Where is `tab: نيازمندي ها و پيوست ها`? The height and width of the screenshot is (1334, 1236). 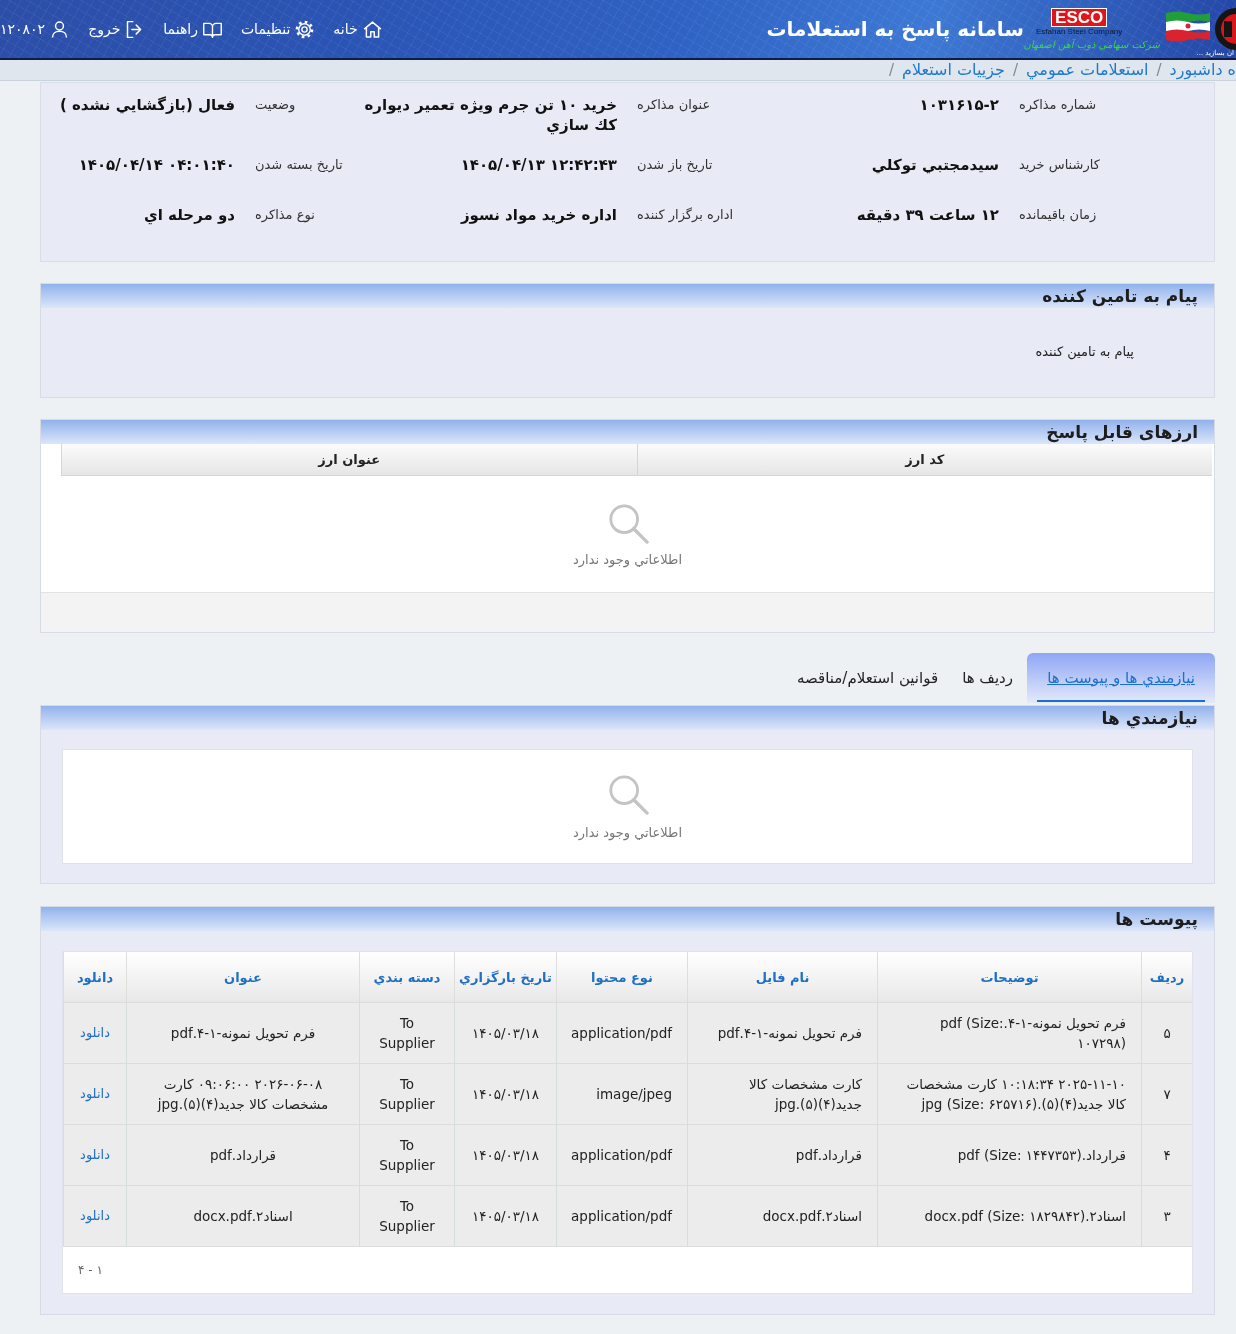 tab: نيازمندي ها و پيوست ها is located at coordinates (1121, 678).